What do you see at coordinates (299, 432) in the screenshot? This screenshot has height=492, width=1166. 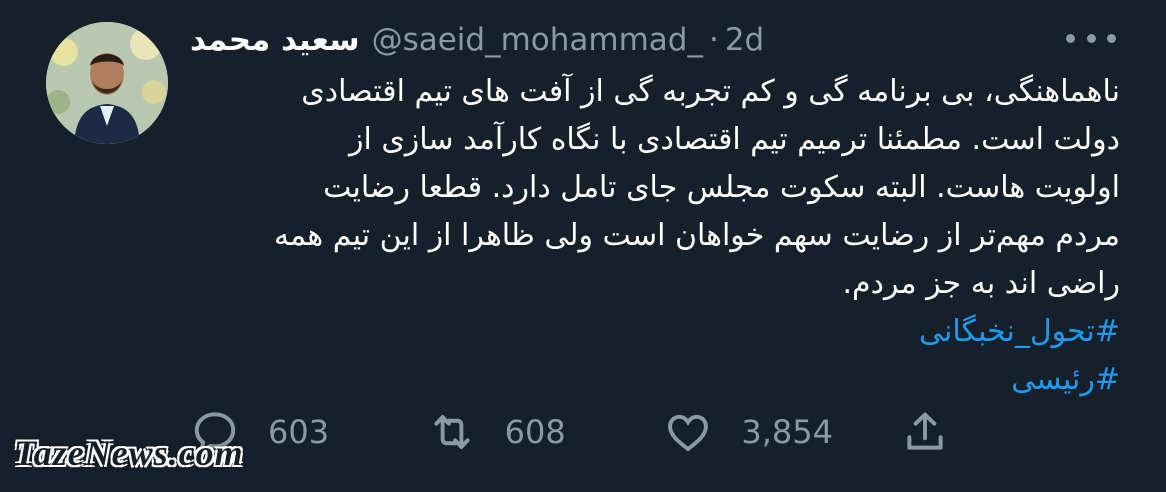 I see `reply-count: 603` at bounding box center [299, 432].